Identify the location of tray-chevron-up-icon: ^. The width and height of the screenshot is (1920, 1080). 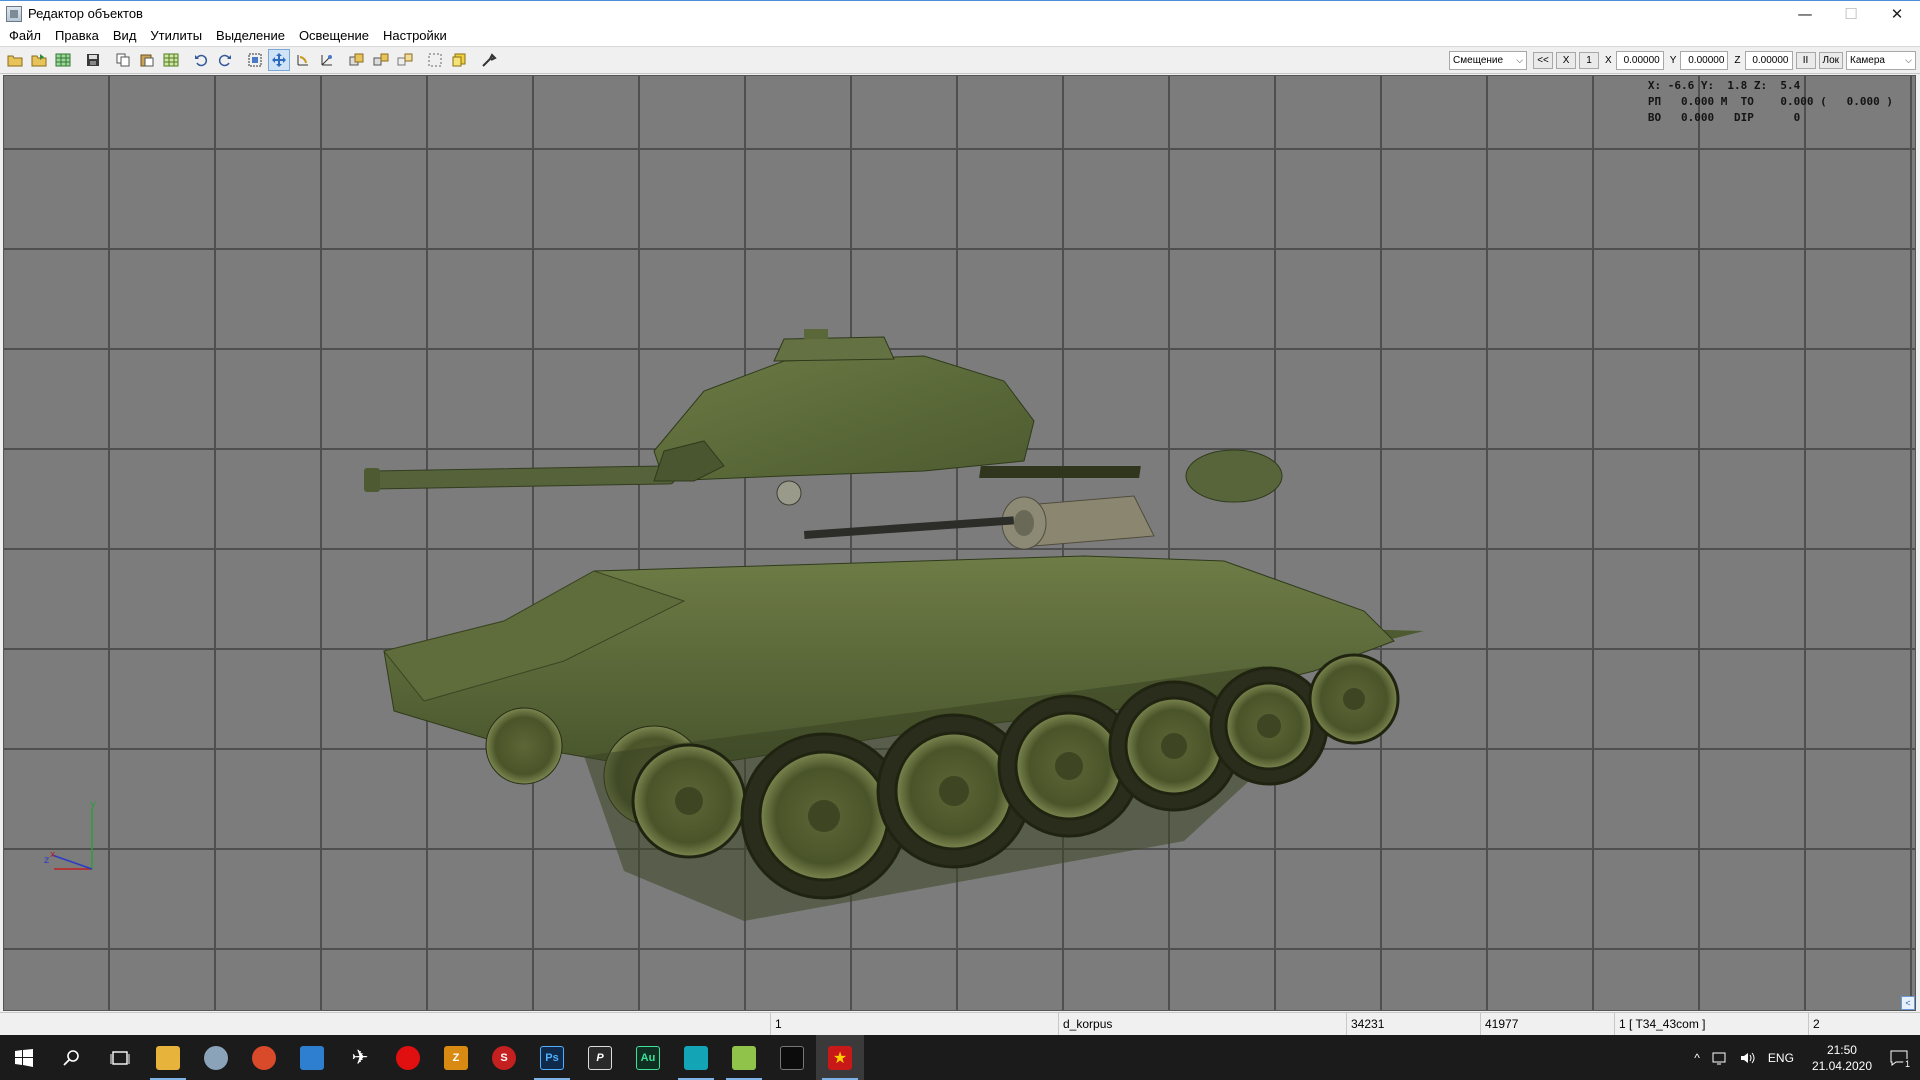
(1697, 1058).